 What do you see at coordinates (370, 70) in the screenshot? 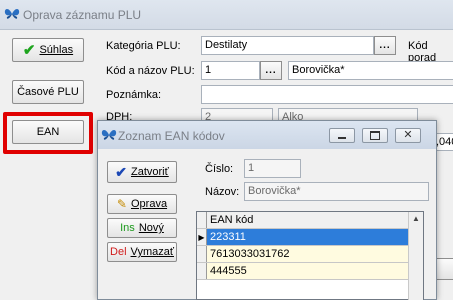
I see `plu-name-field: Borovička*` at bounding box center [370, 70].